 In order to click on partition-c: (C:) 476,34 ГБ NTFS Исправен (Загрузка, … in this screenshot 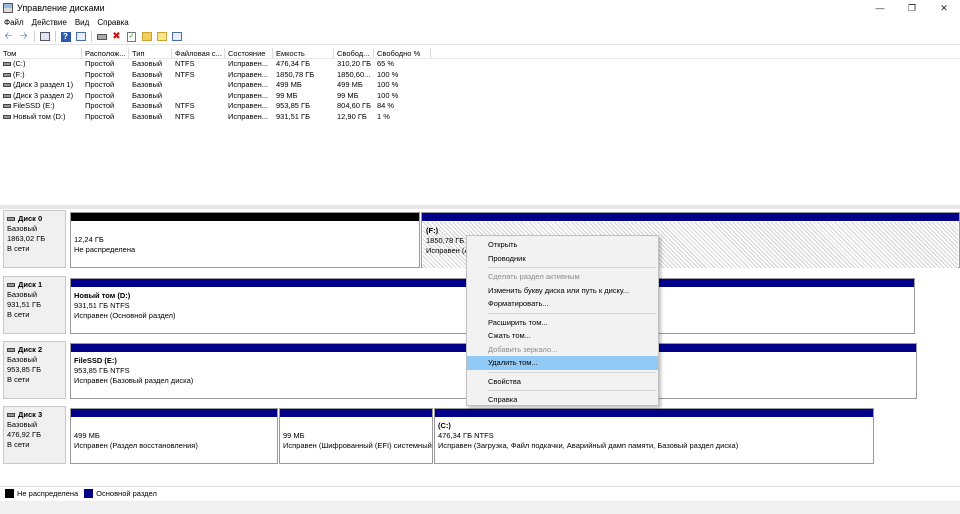, I will do `click(654, 436)`.